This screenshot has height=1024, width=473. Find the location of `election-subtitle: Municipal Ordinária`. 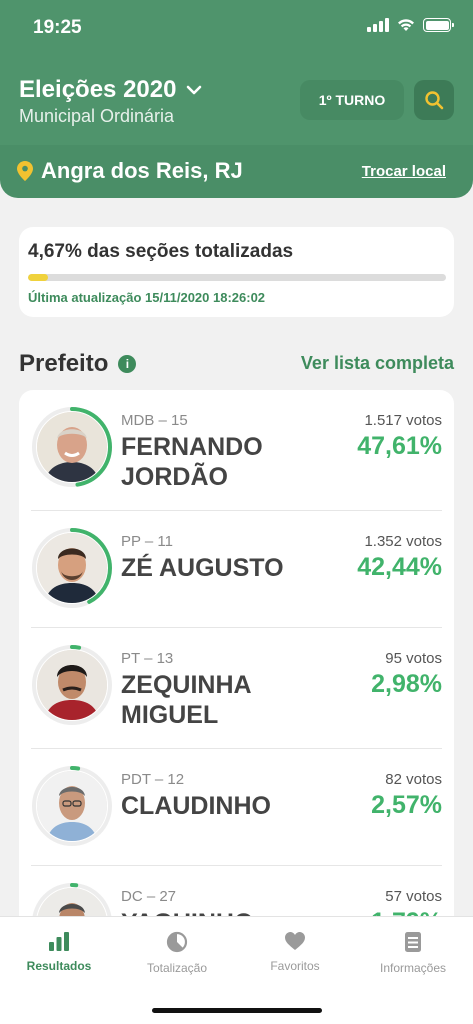

election-subtitle: Municipal Ordinária is located at coordinates (97, 116).